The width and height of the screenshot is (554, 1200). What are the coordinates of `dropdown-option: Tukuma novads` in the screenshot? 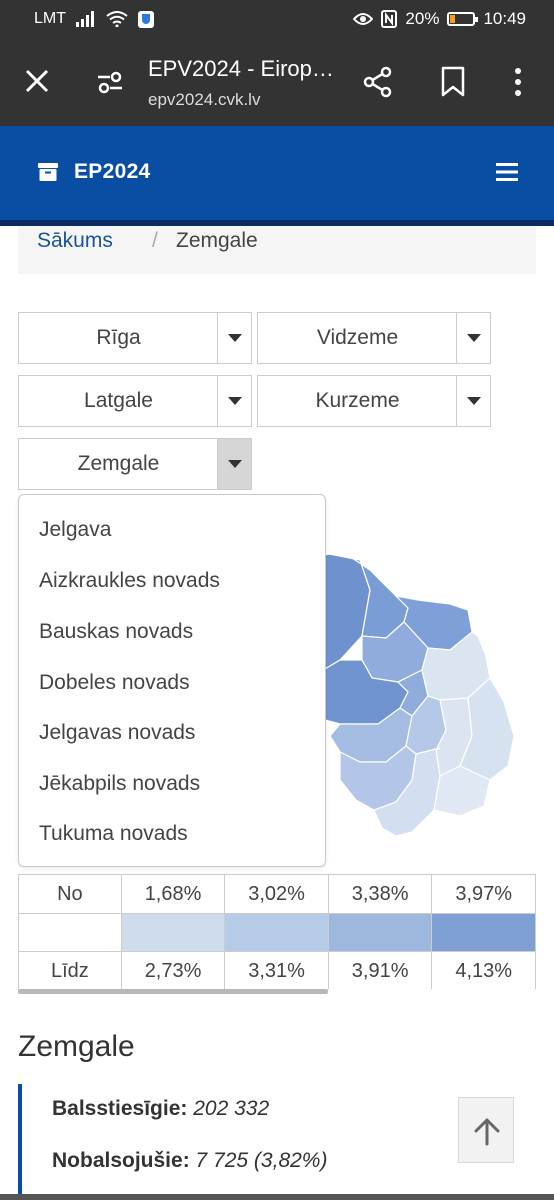 It's located at (113, 834).